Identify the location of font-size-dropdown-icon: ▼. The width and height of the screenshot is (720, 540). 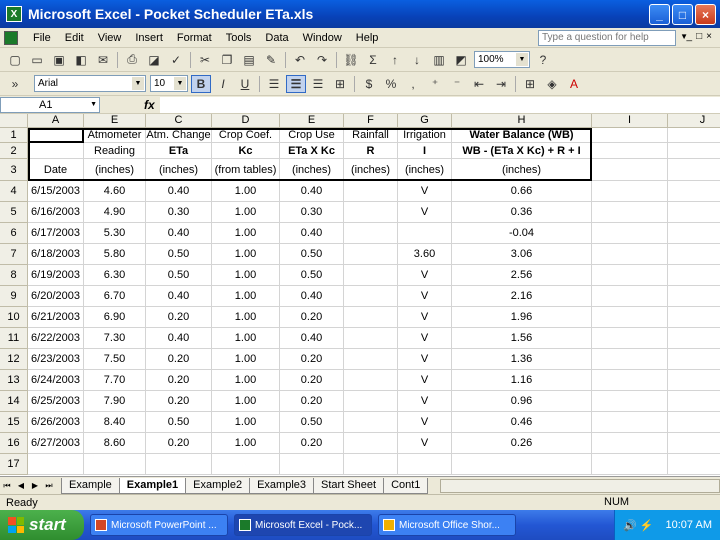
(180, 83).